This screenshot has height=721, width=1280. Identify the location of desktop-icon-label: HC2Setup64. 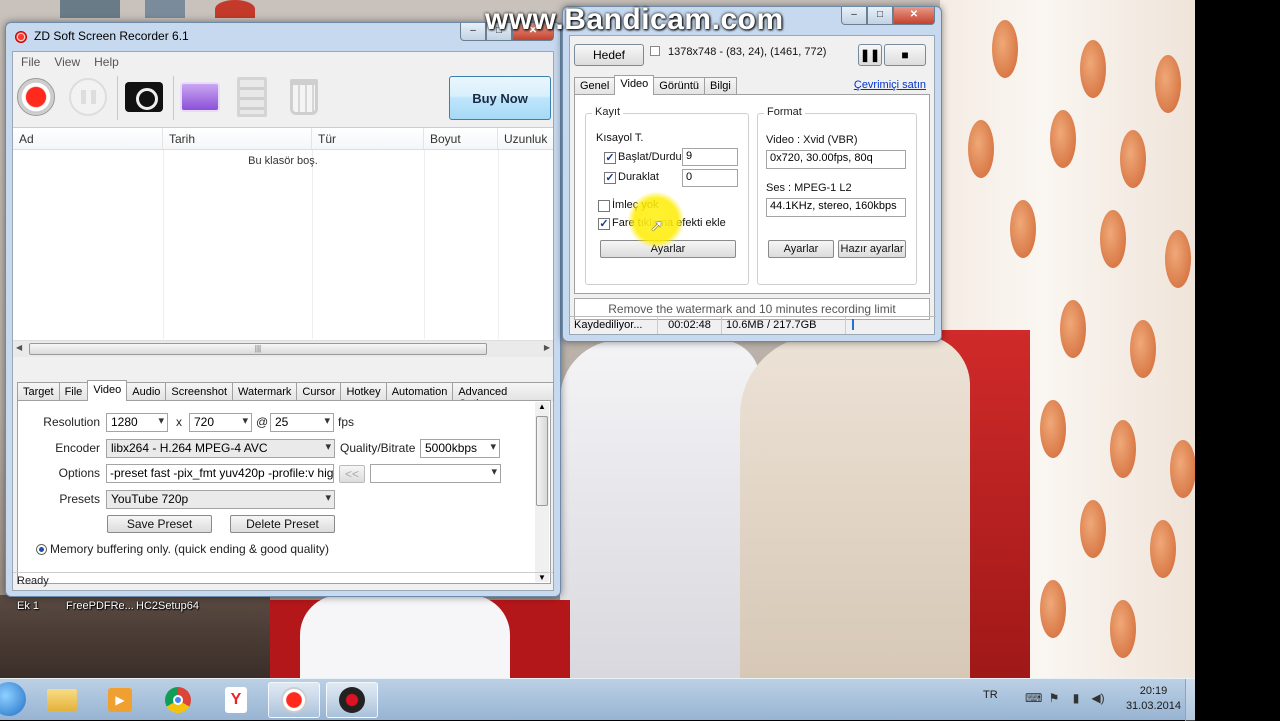
(167, 606).